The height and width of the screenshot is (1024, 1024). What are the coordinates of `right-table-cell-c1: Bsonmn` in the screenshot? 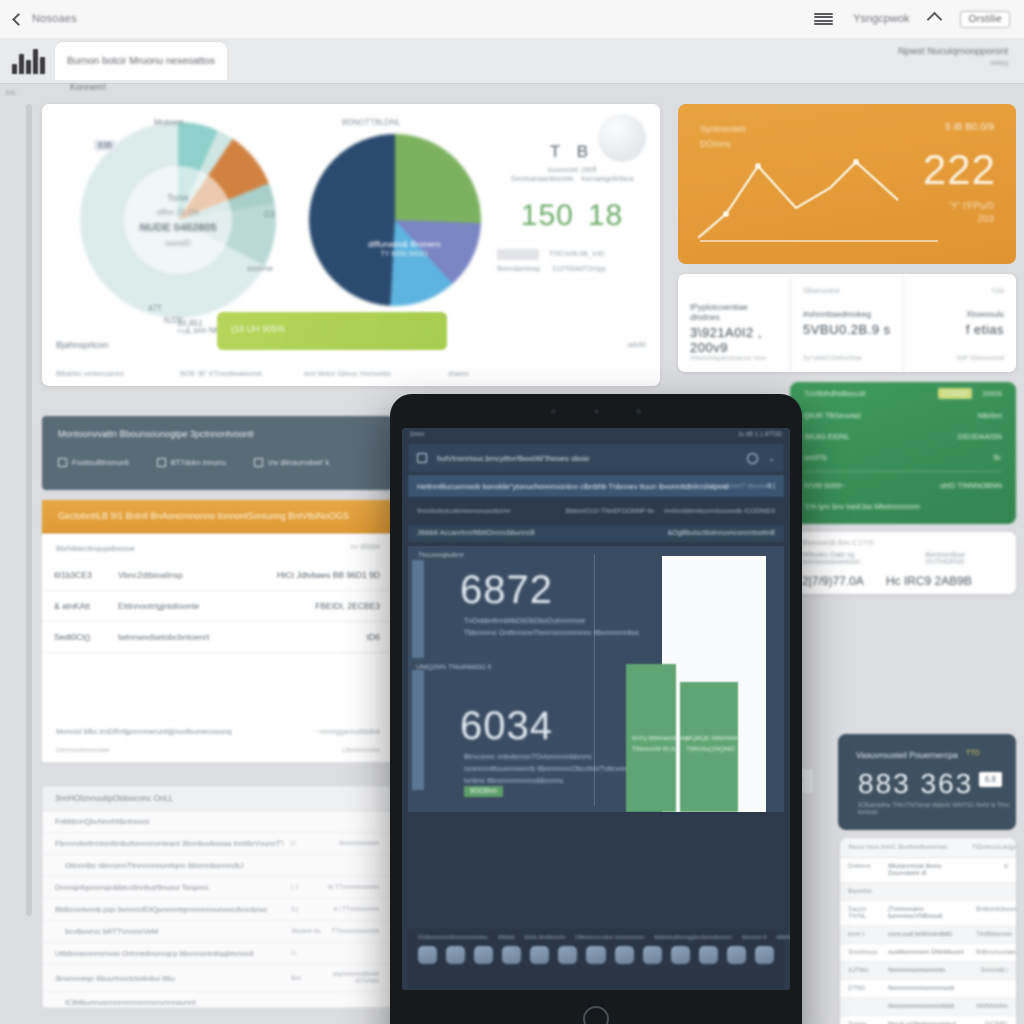 It's located at (860, 891).